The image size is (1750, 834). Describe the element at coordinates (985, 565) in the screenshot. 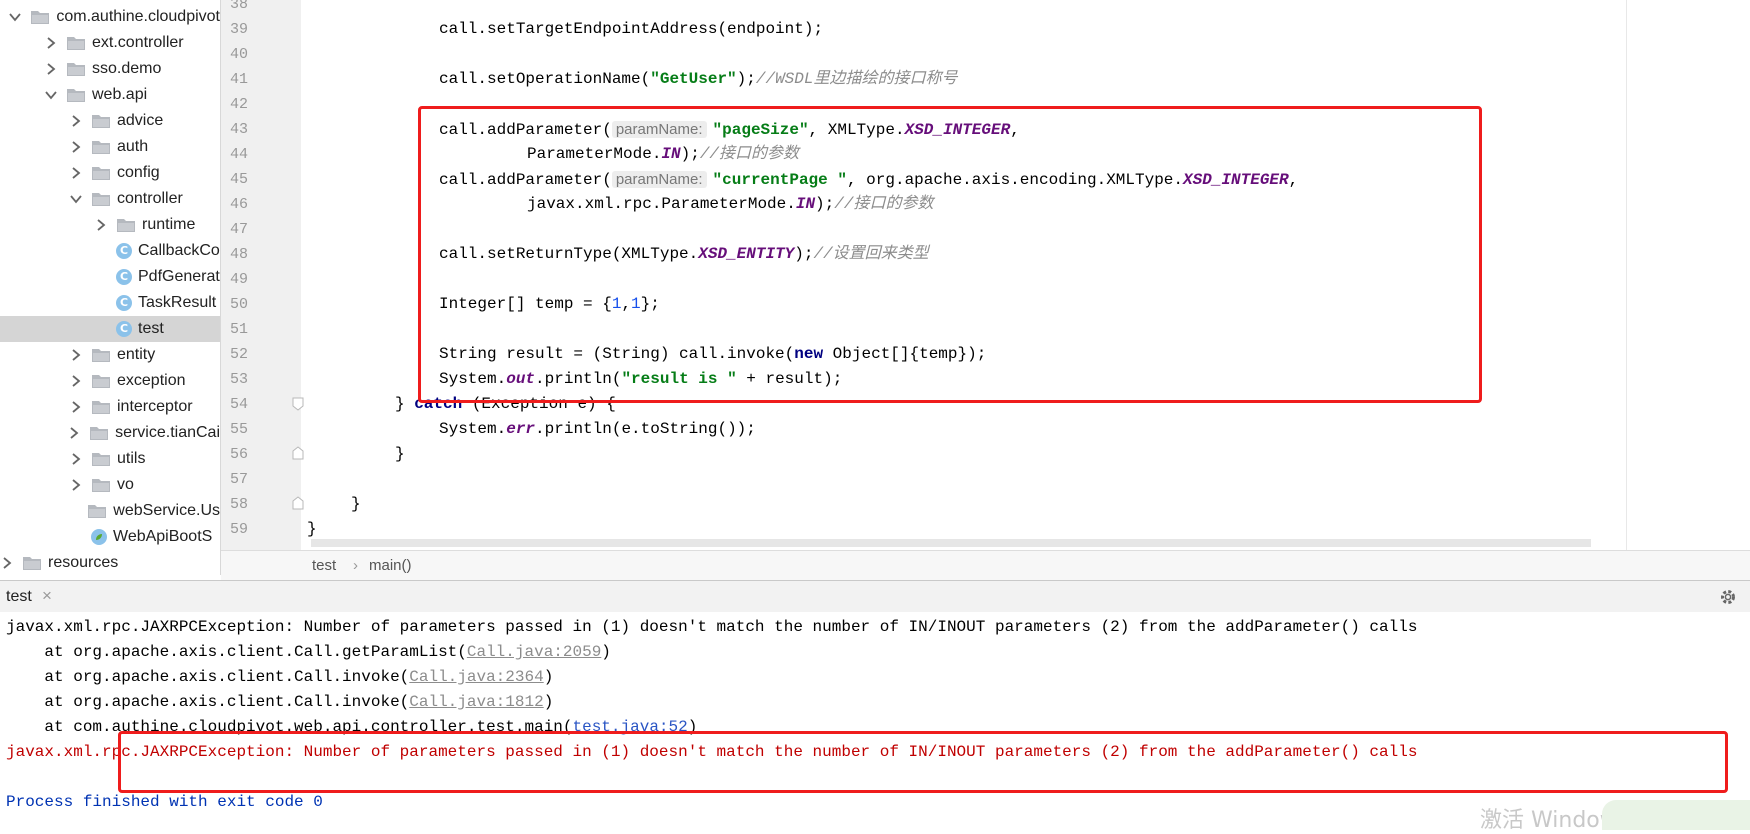

I see `breadcrumb: test › main()` at that location.